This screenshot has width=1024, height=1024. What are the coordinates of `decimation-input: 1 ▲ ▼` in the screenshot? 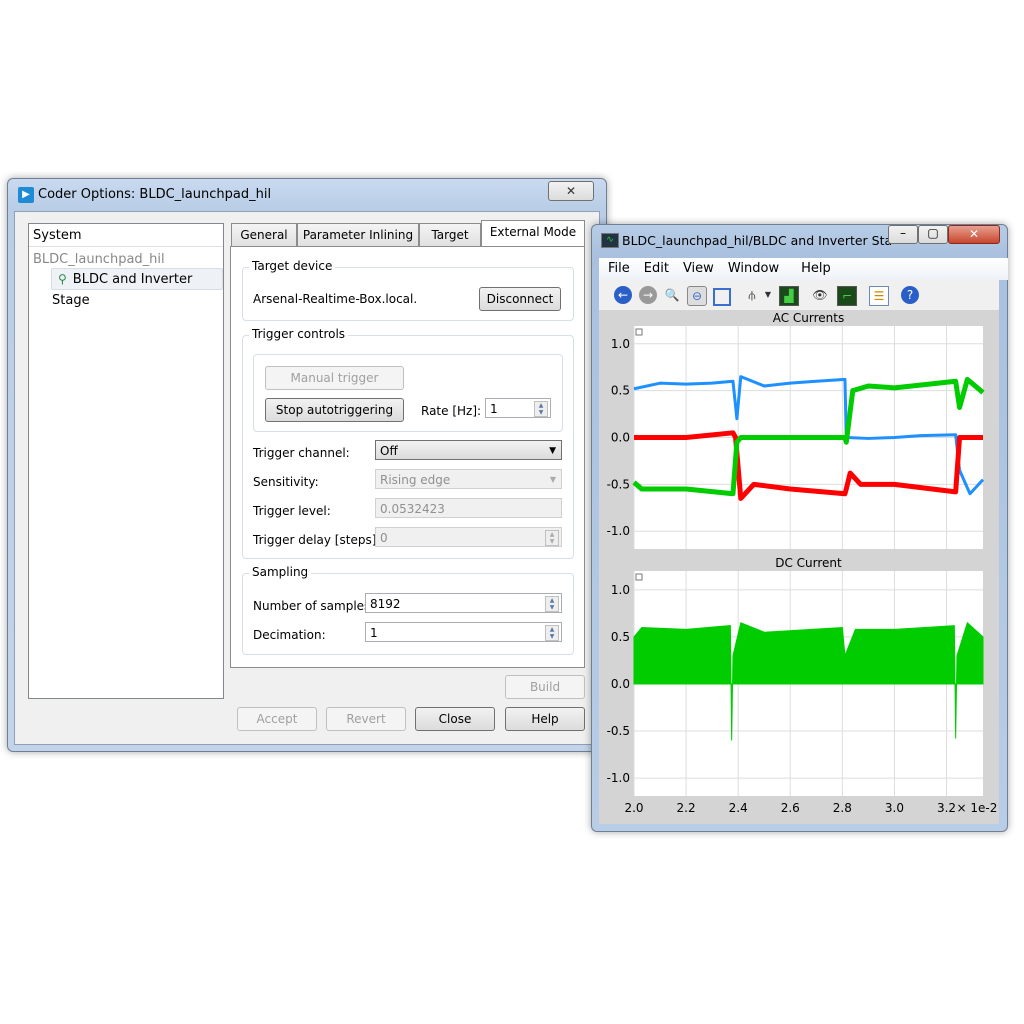 It's located at (463, 632).